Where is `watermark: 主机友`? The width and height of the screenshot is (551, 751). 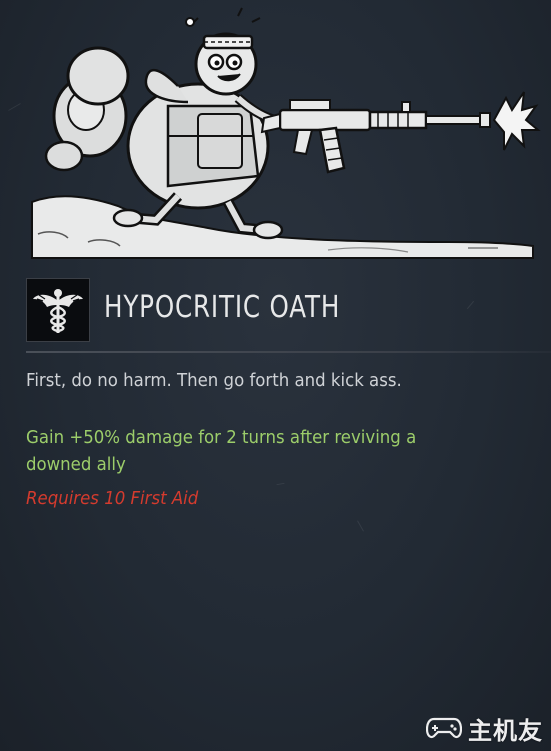
watermark: 主机友 is located at coordinates (484, 728).